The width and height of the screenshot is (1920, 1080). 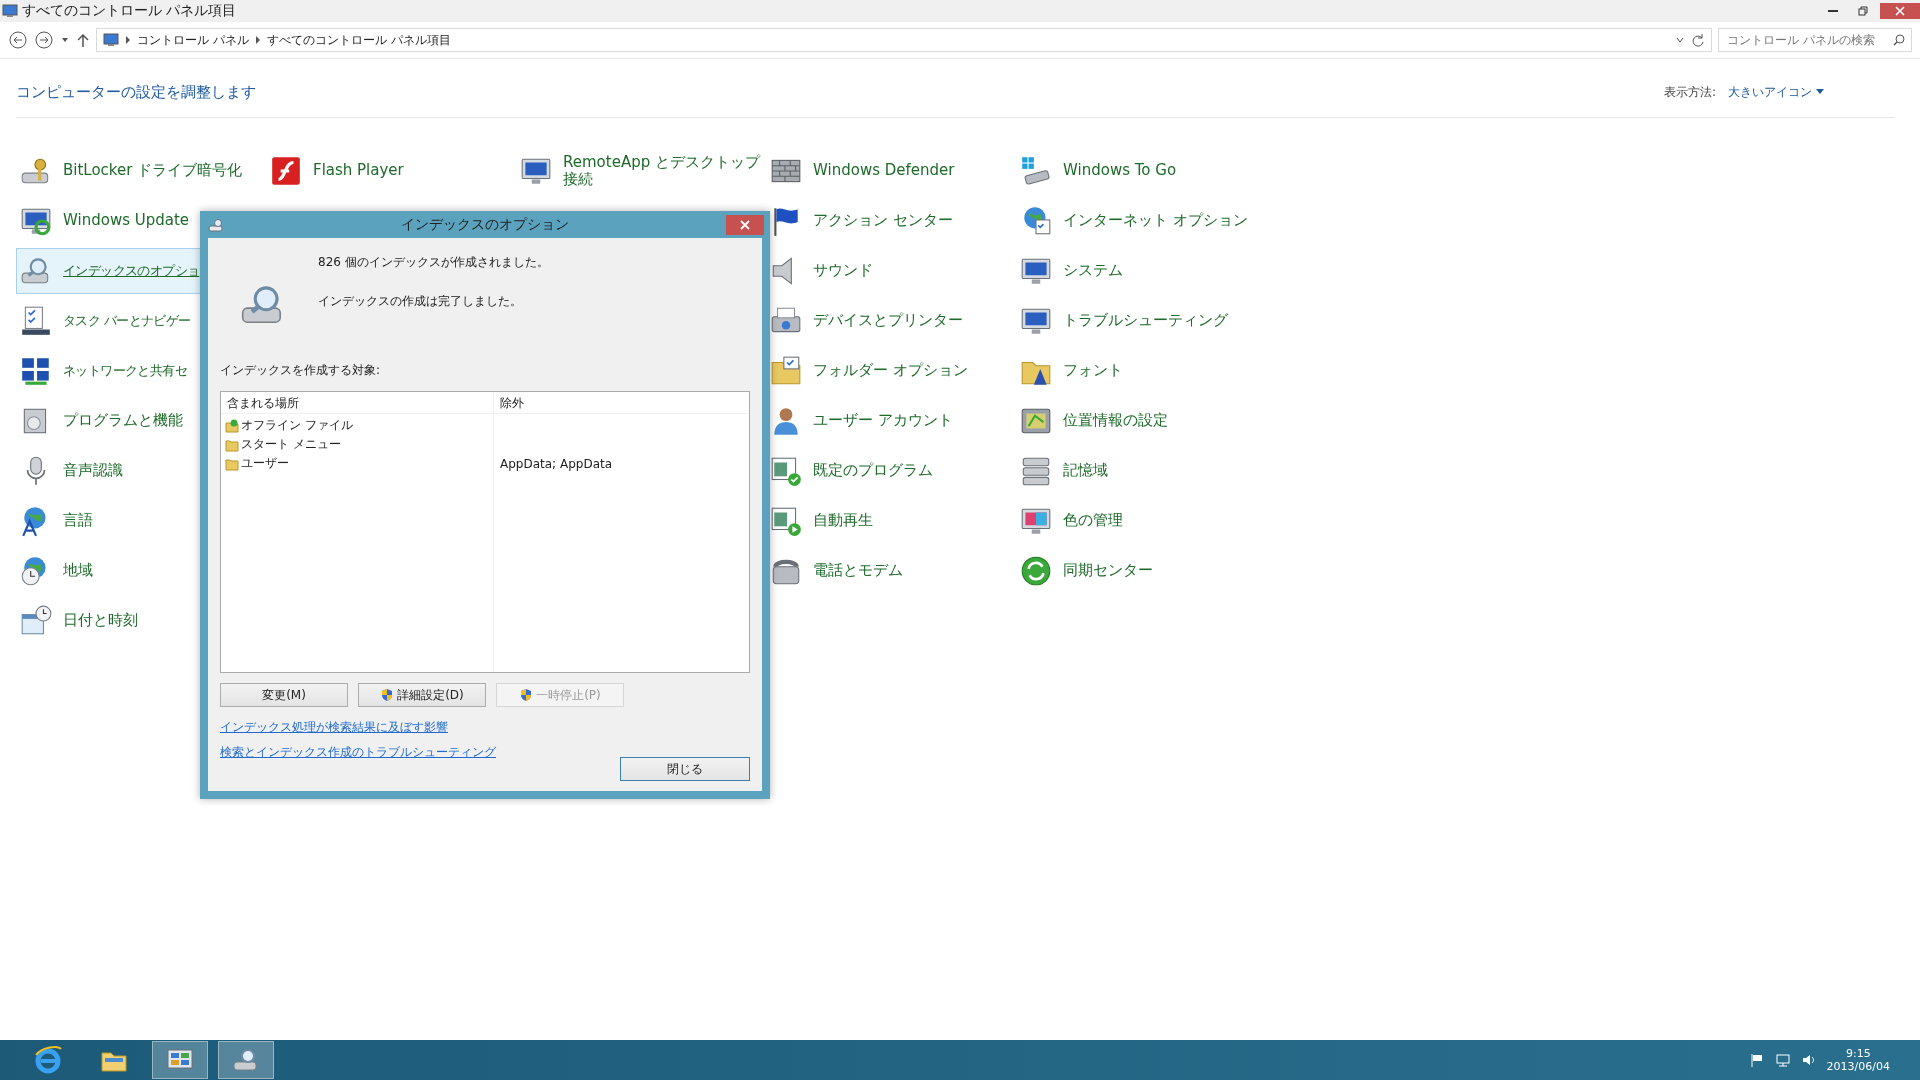 I want to click on control-panel-item: Windows Defender, so click(x=889, y=171).